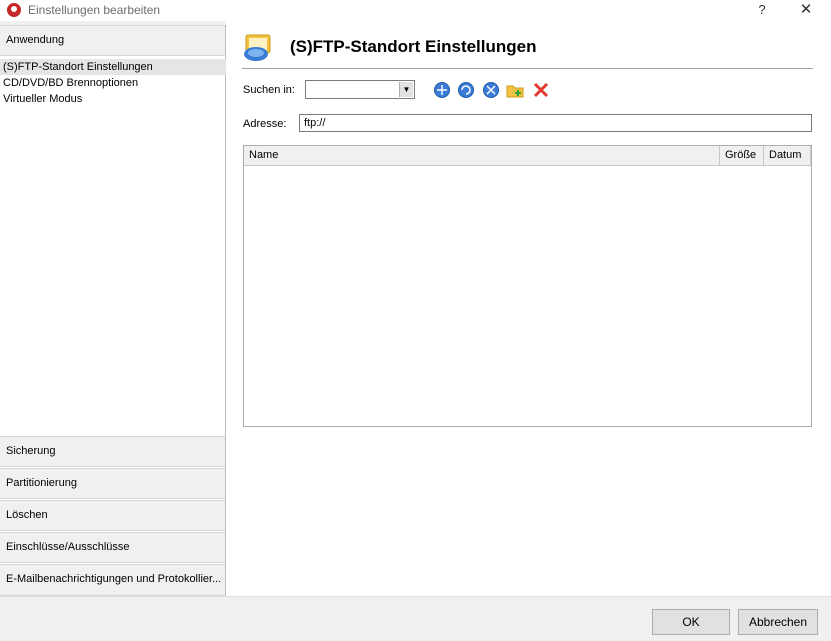  I want to click on section-anwendung: Anwendung, so click(112, 40).